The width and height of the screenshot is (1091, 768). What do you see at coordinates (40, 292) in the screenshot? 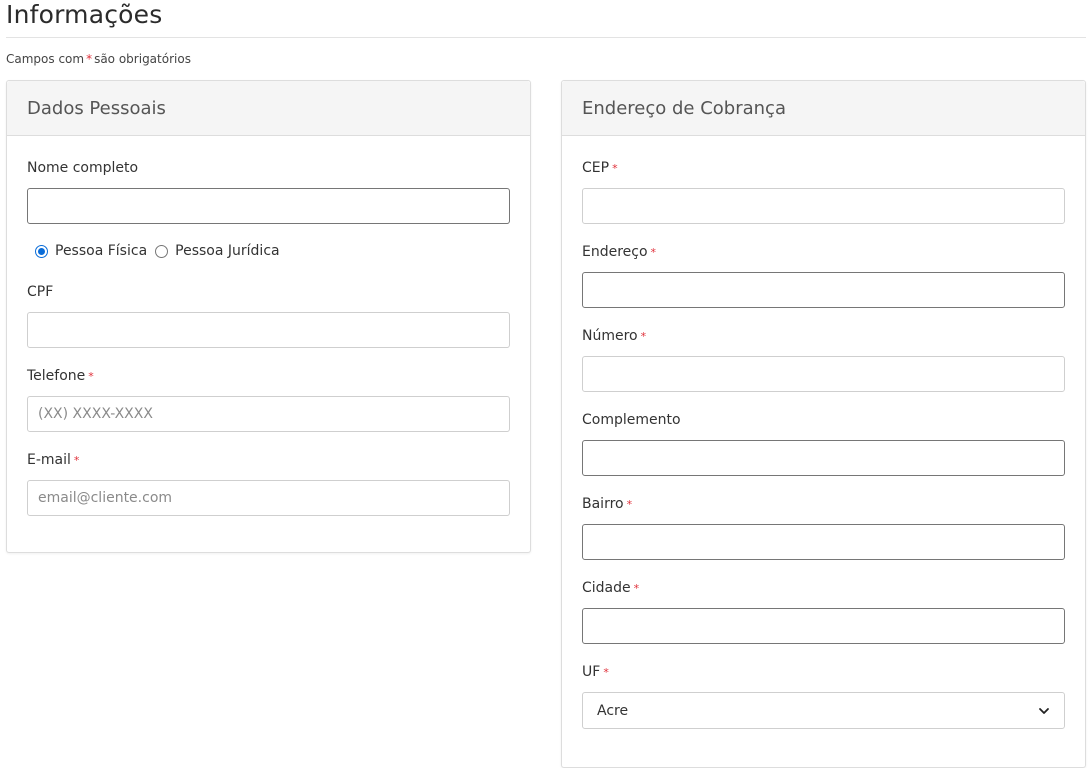
I see `cpf-label: CPF` at bounding box center [40, 292].